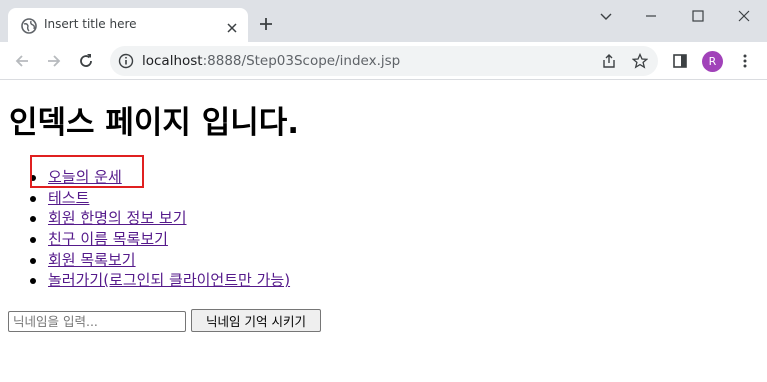  What do you see at coordinates (640, 60) in the screenshot?
I see `bookmark-star-icon` at bounding box center [640, 60].